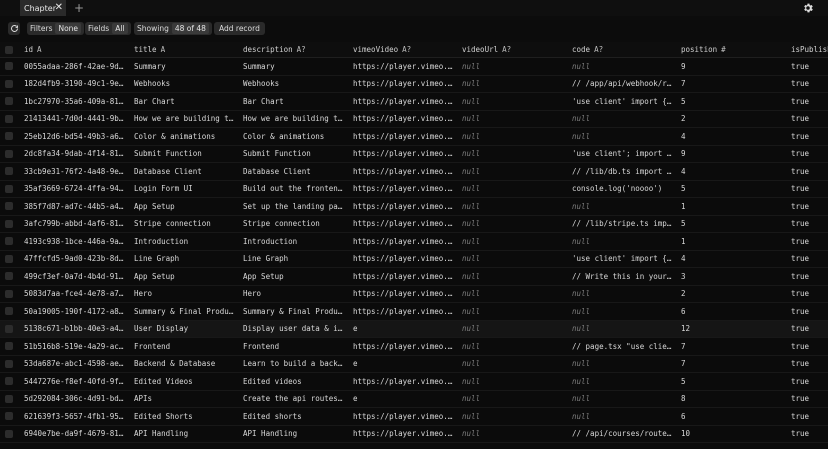 The image size is (828, 449). Describe the element at coordinates (185, 416) in the screenshot. I see `cell-title: Edited Shorts` at that location.